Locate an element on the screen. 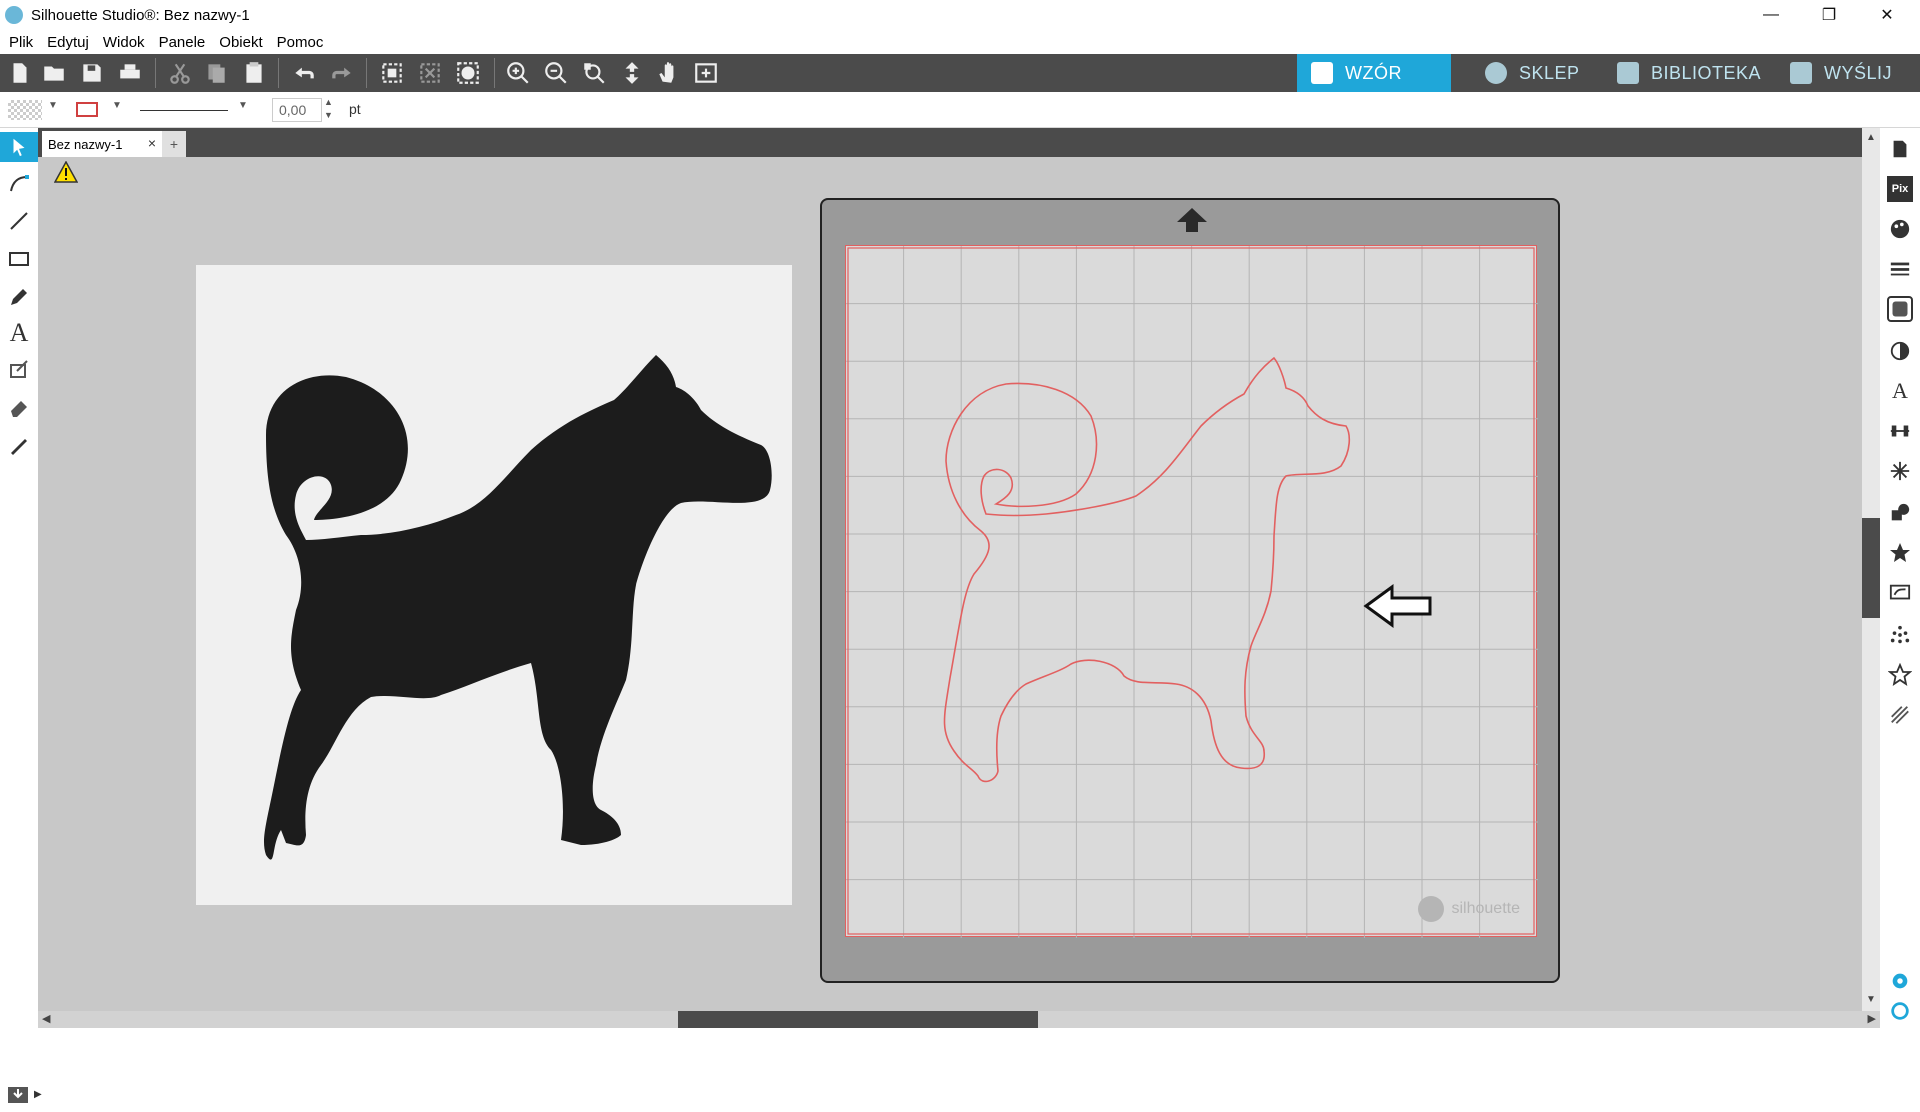 The width and height of the screenshot is (1920, 1112). line-width-unit: pt is located at coordinates (355, 109).